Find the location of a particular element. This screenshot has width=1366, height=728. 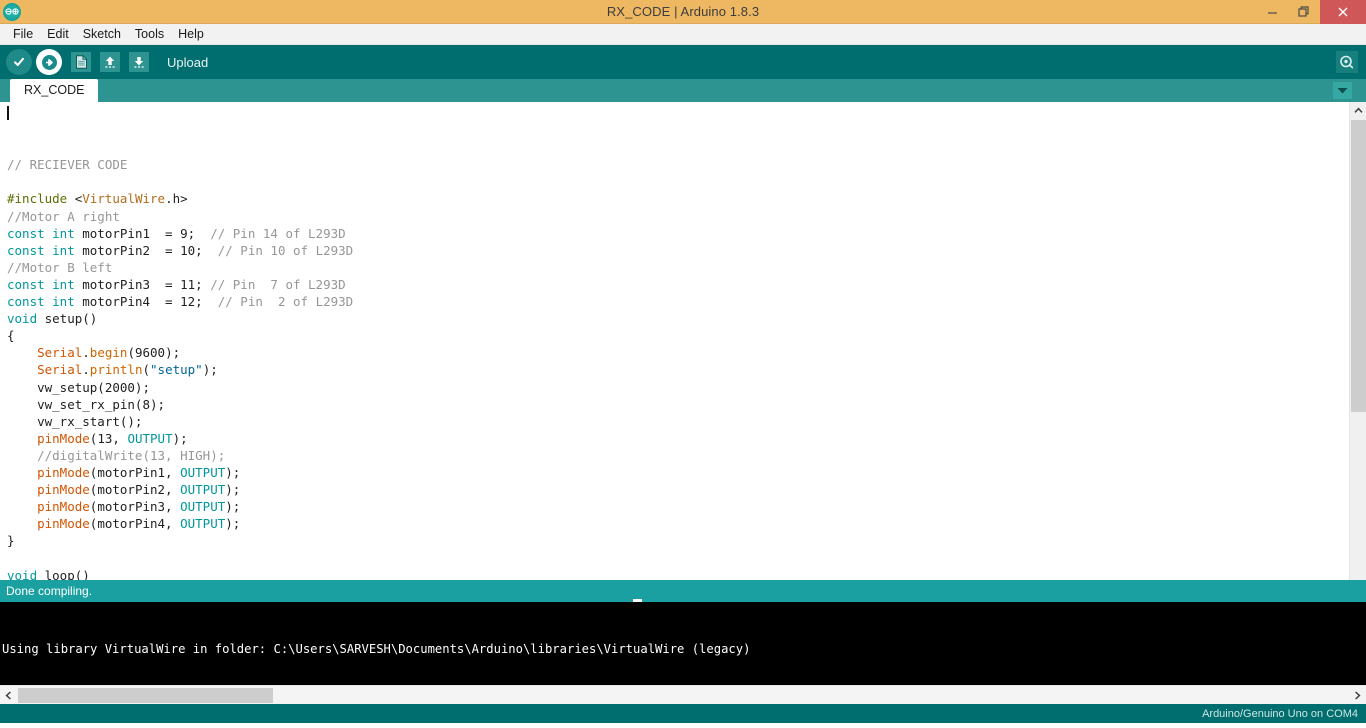

scroll-right-button is located at coordinates (1357, 695).